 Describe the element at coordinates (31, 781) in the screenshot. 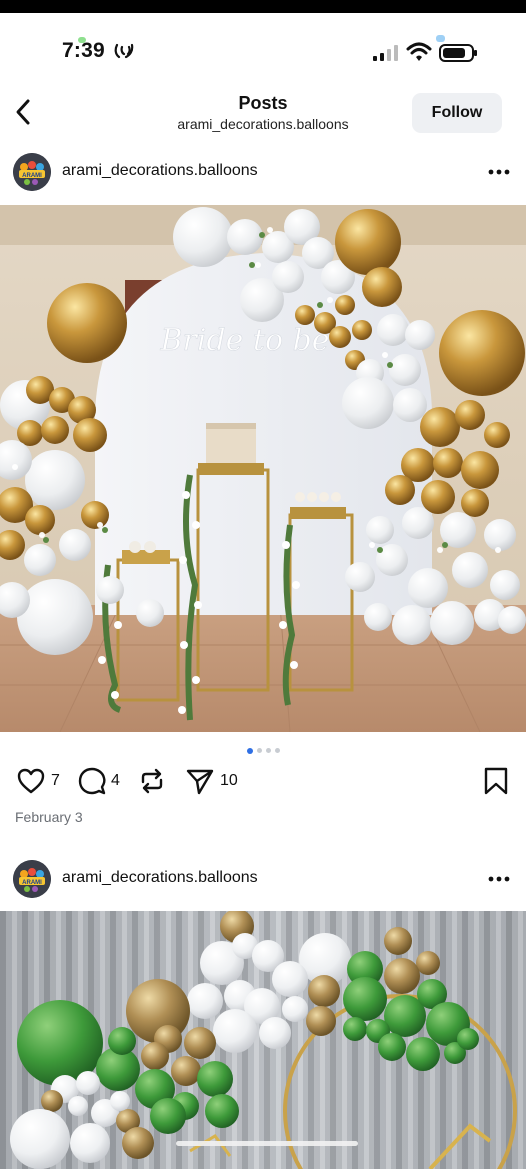

I see `heart-icon` at that location.